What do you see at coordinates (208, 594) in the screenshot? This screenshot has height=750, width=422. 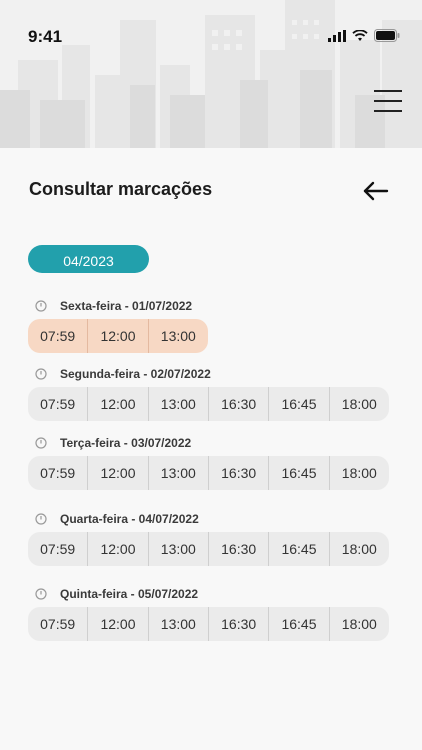 I see `day-header: Quinta-feira - 05/07/2022` at bounding box center [208, 594].